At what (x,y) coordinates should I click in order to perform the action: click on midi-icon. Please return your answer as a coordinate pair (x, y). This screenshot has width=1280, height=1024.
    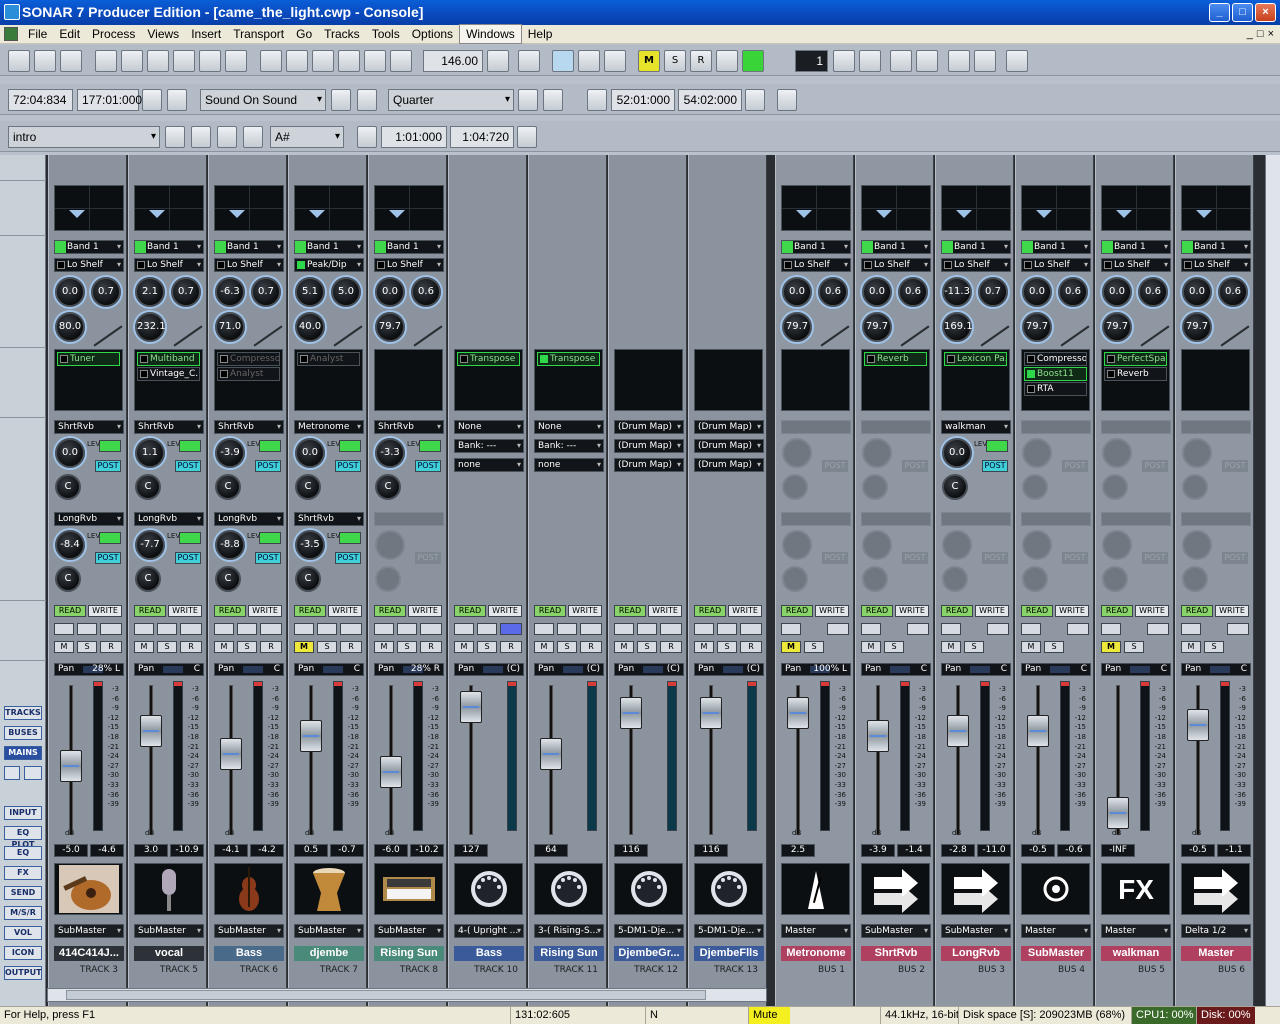
    Looking at the image, I should click on (648, 889).